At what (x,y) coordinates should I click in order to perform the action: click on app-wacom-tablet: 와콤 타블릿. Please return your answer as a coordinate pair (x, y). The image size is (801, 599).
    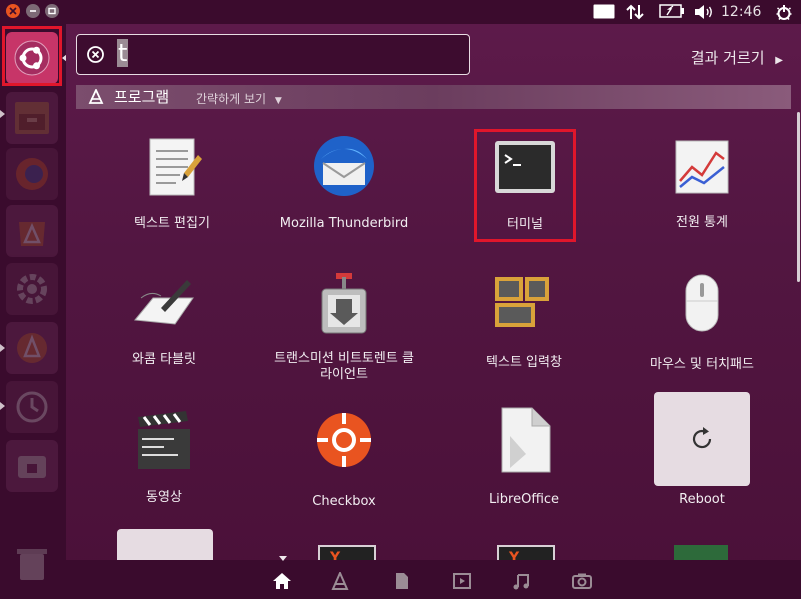
    Looking at the image, I should click on (164, 318).